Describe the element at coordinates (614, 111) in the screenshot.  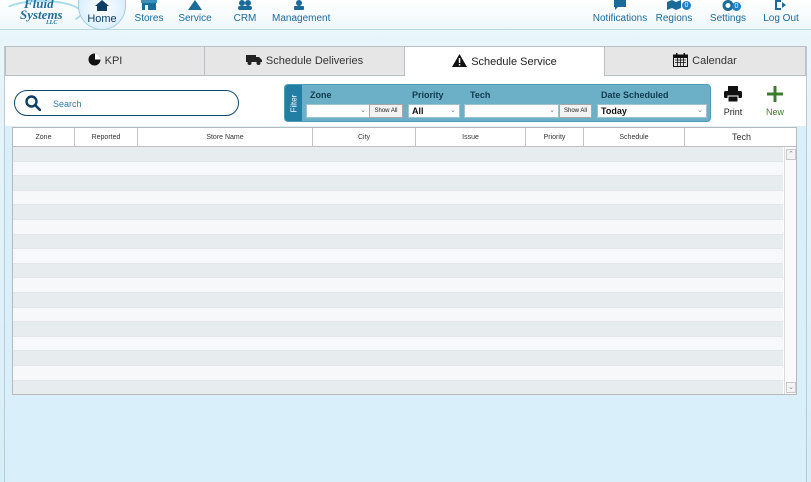
I see `date-scheduled-select-value: Today` at that location.